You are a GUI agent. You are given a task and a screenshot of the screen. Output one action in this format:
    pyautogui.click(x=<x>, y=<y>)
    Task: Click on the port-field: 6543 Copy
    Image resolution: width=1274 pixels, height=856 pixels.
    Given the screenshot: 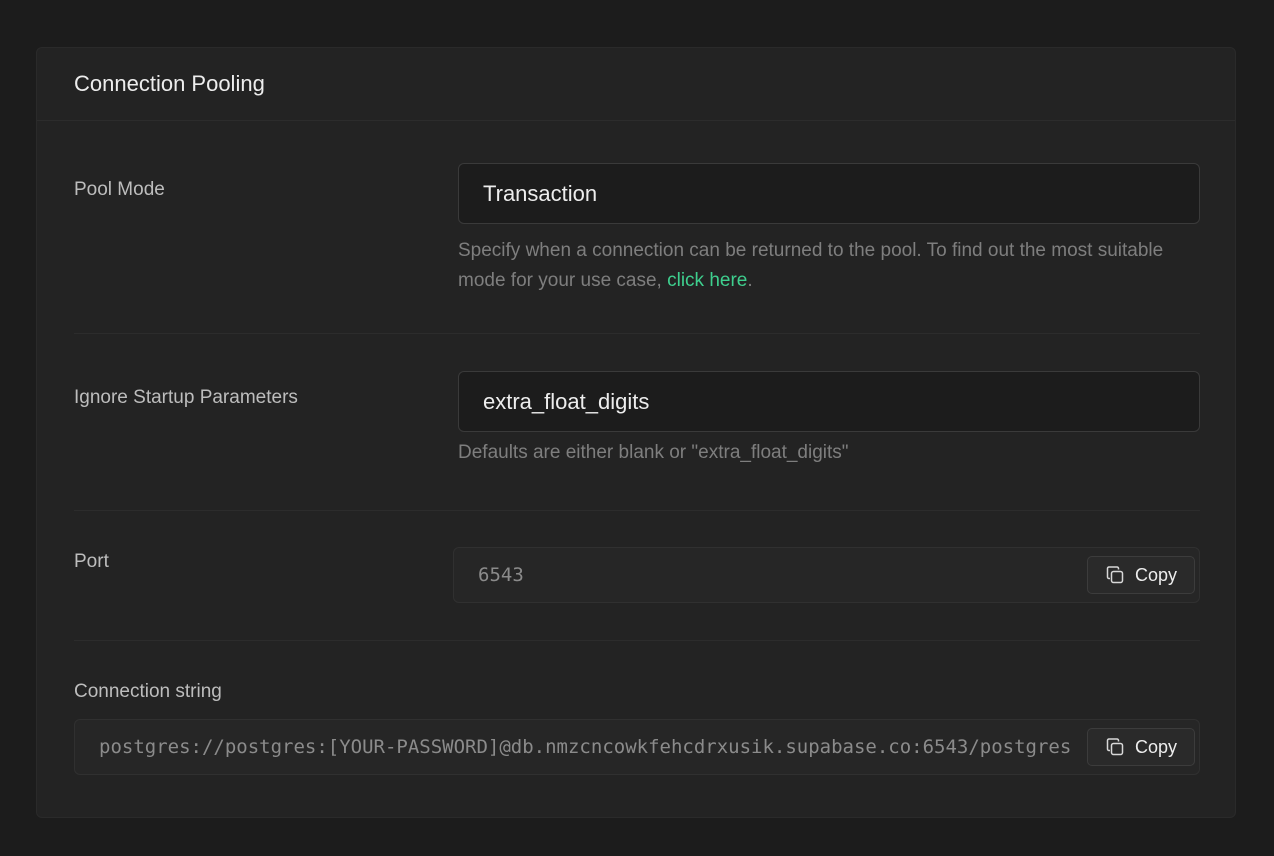 What is the action you would take?
    pyautogui.click(x=826, y=575)
    